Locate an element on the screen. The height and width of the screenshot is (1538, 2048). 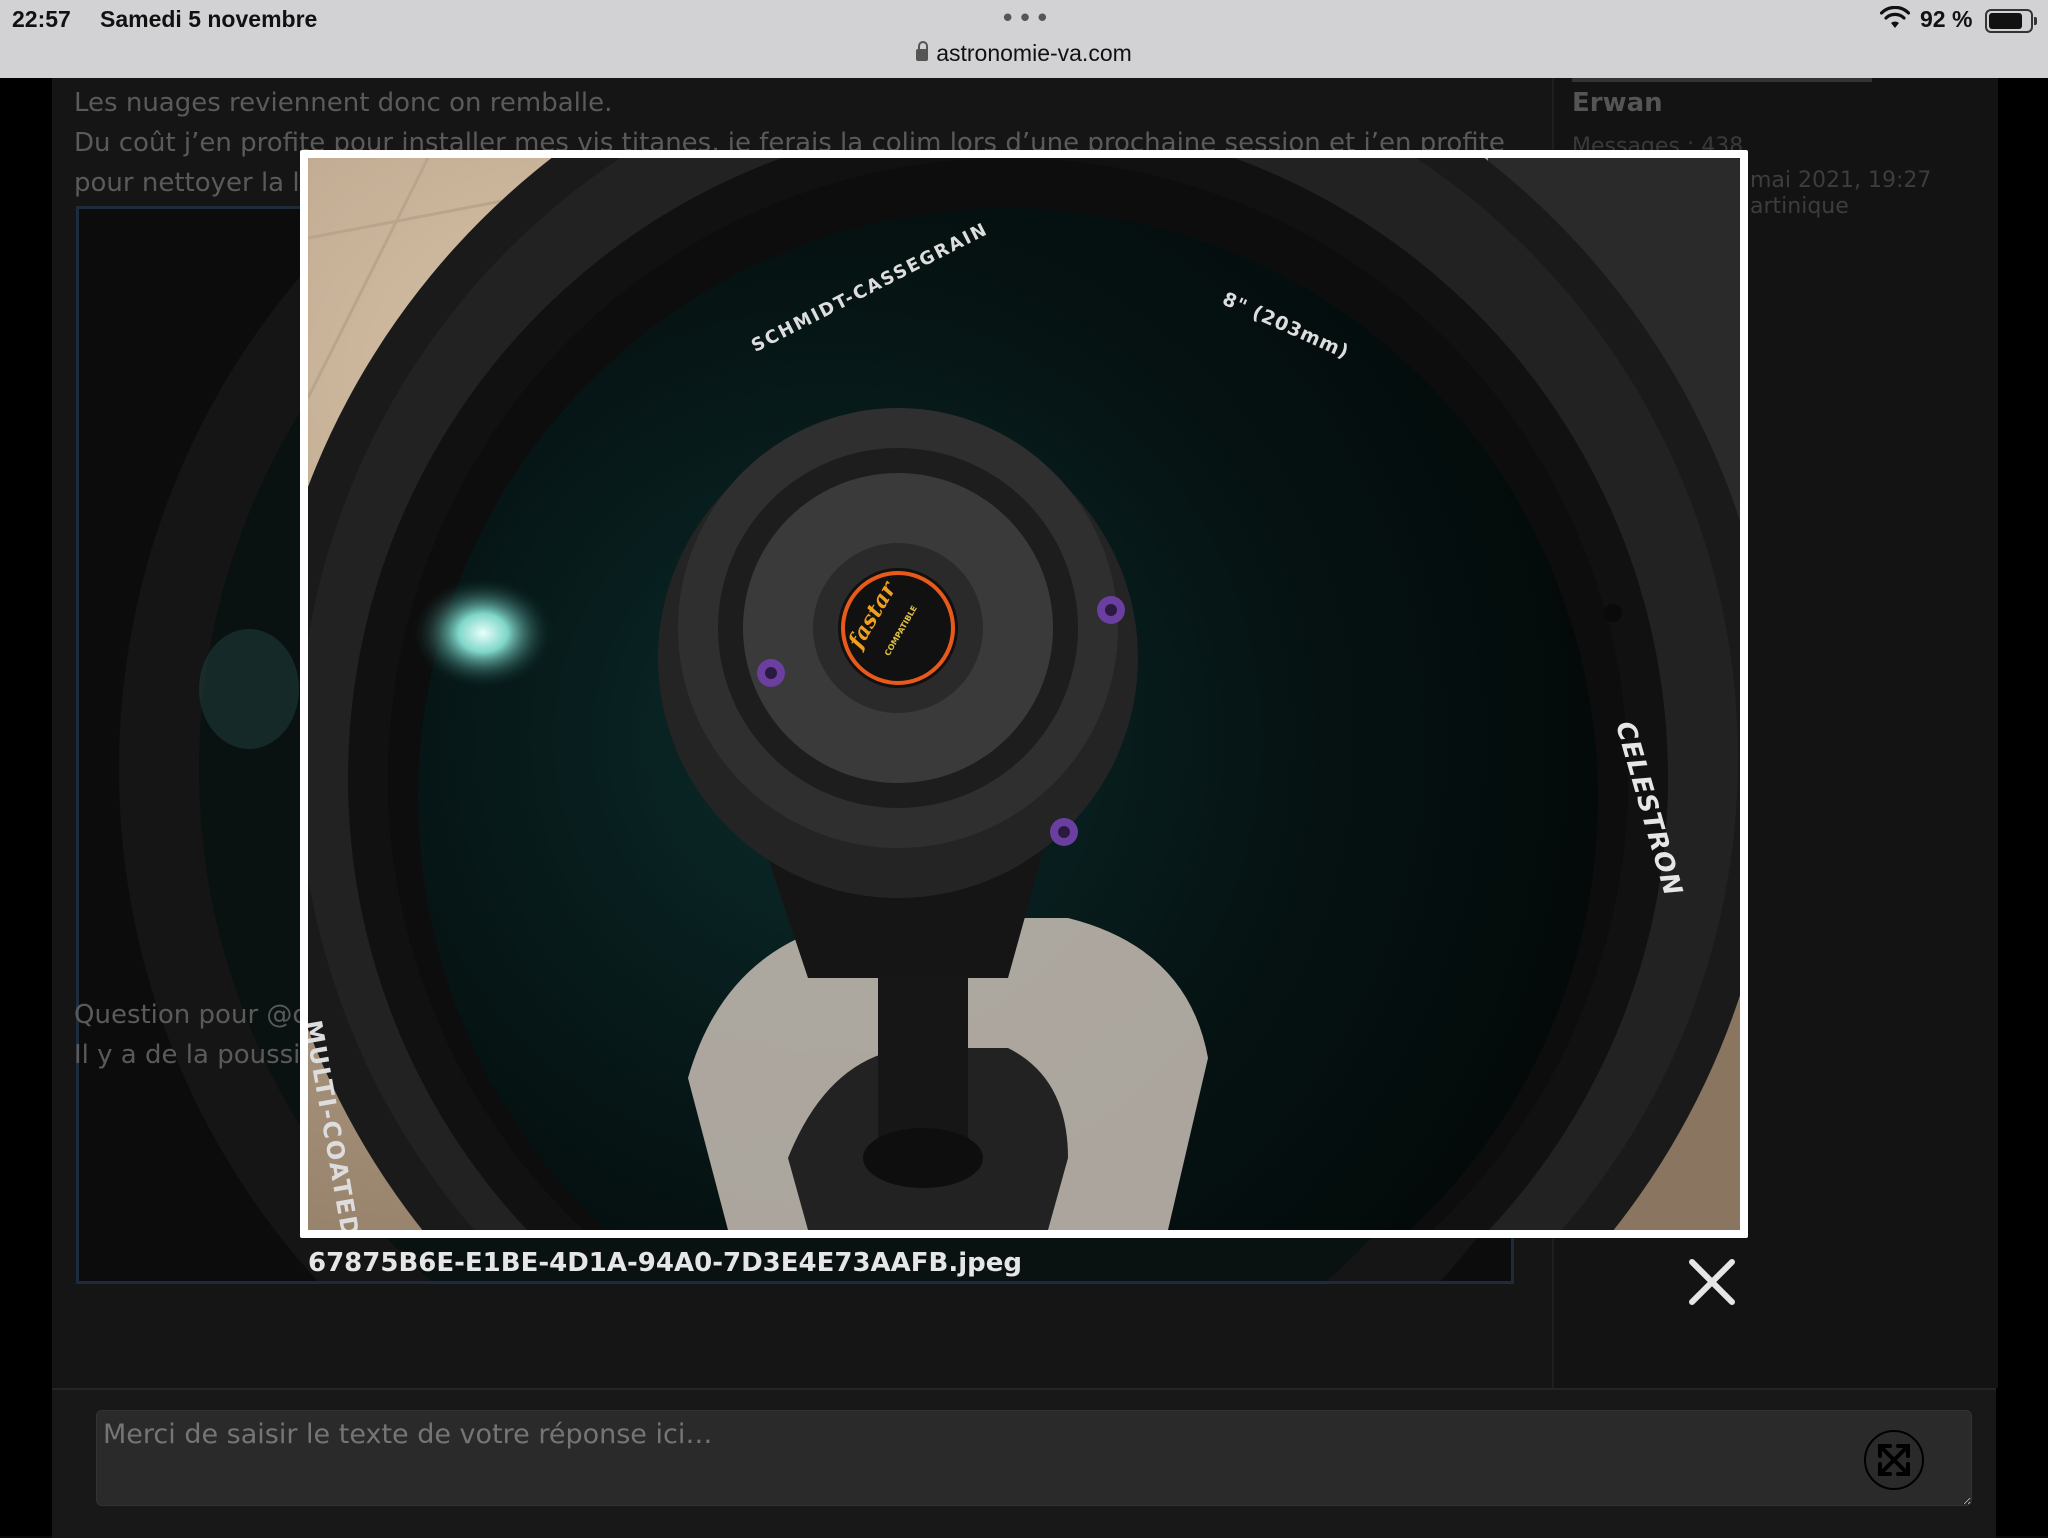
lock-icon is located at coordinates (922, 51).